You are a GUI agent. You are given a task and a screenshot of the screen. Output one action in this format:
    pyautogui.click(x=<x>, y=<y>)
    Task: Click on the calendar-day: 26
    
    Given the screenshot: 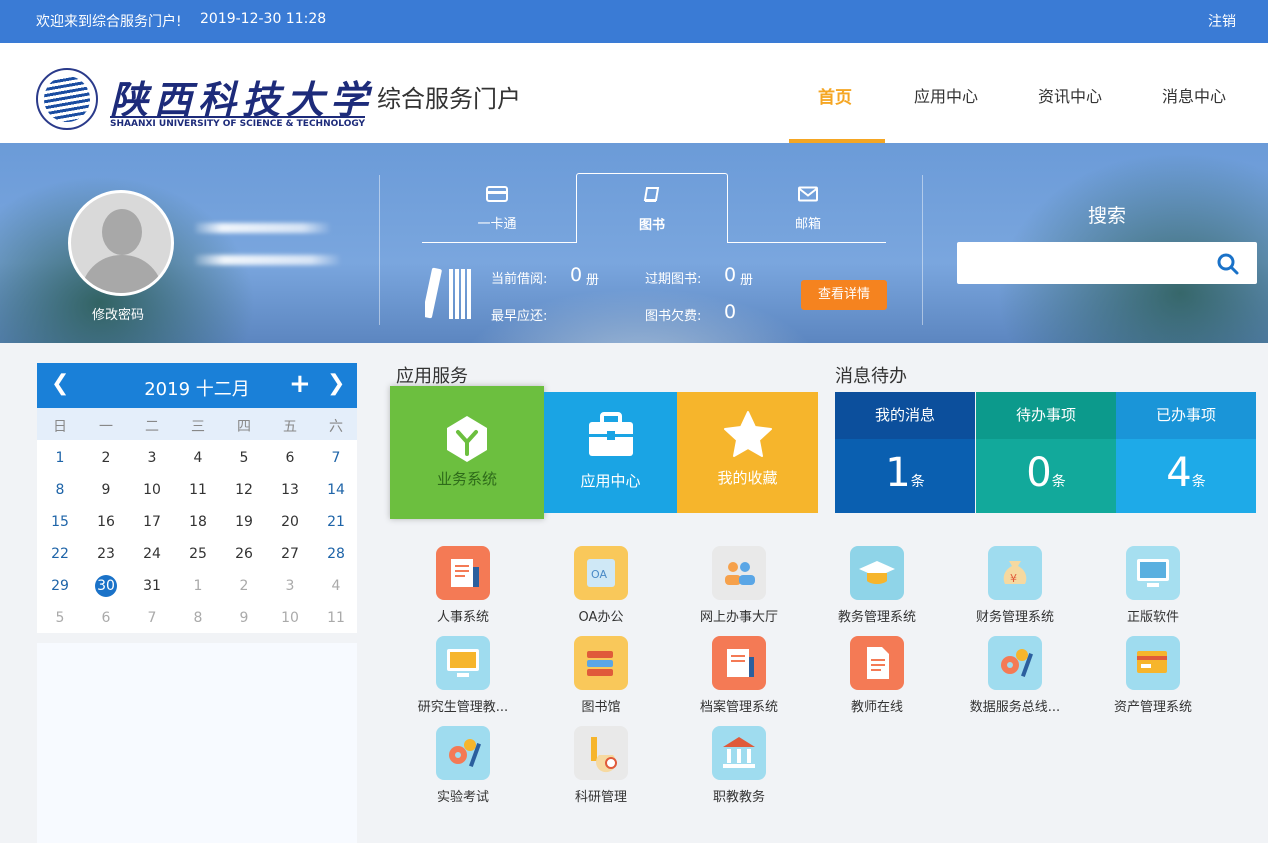 What is the action you would take?
    pyautogui.click(x=244, y=554)
    